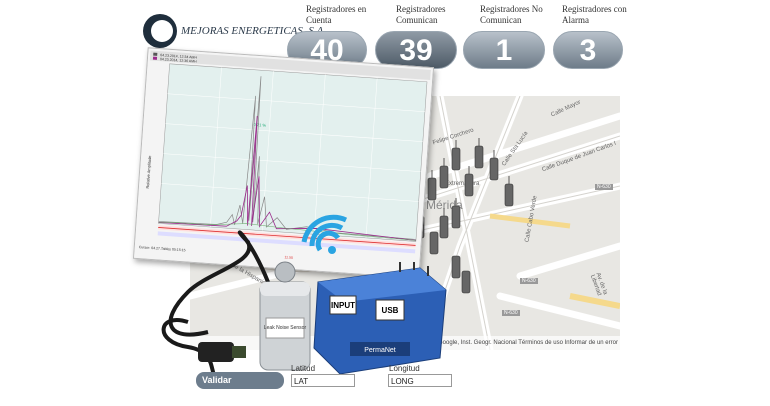 This screenshot has height=406, width=770. What do you see at coordinates (303, 368) in the screenshot?
I see `lat-label: Latitud` at bounding box center [303, 368].